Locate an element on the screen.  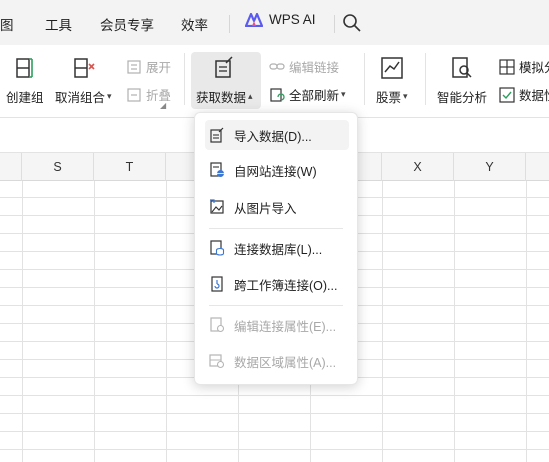
simulate-analysis-button: 模拟分 is located at coordinates (524, 66).